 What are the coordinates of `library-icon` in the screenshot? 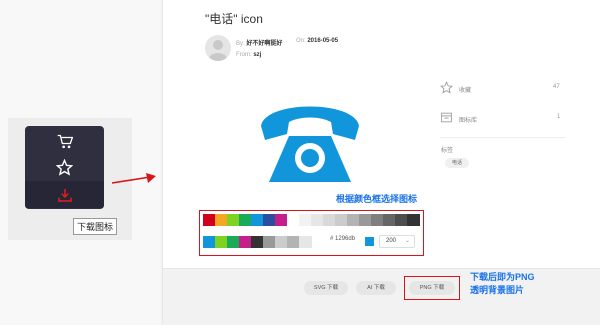 It's located at (446, 117).